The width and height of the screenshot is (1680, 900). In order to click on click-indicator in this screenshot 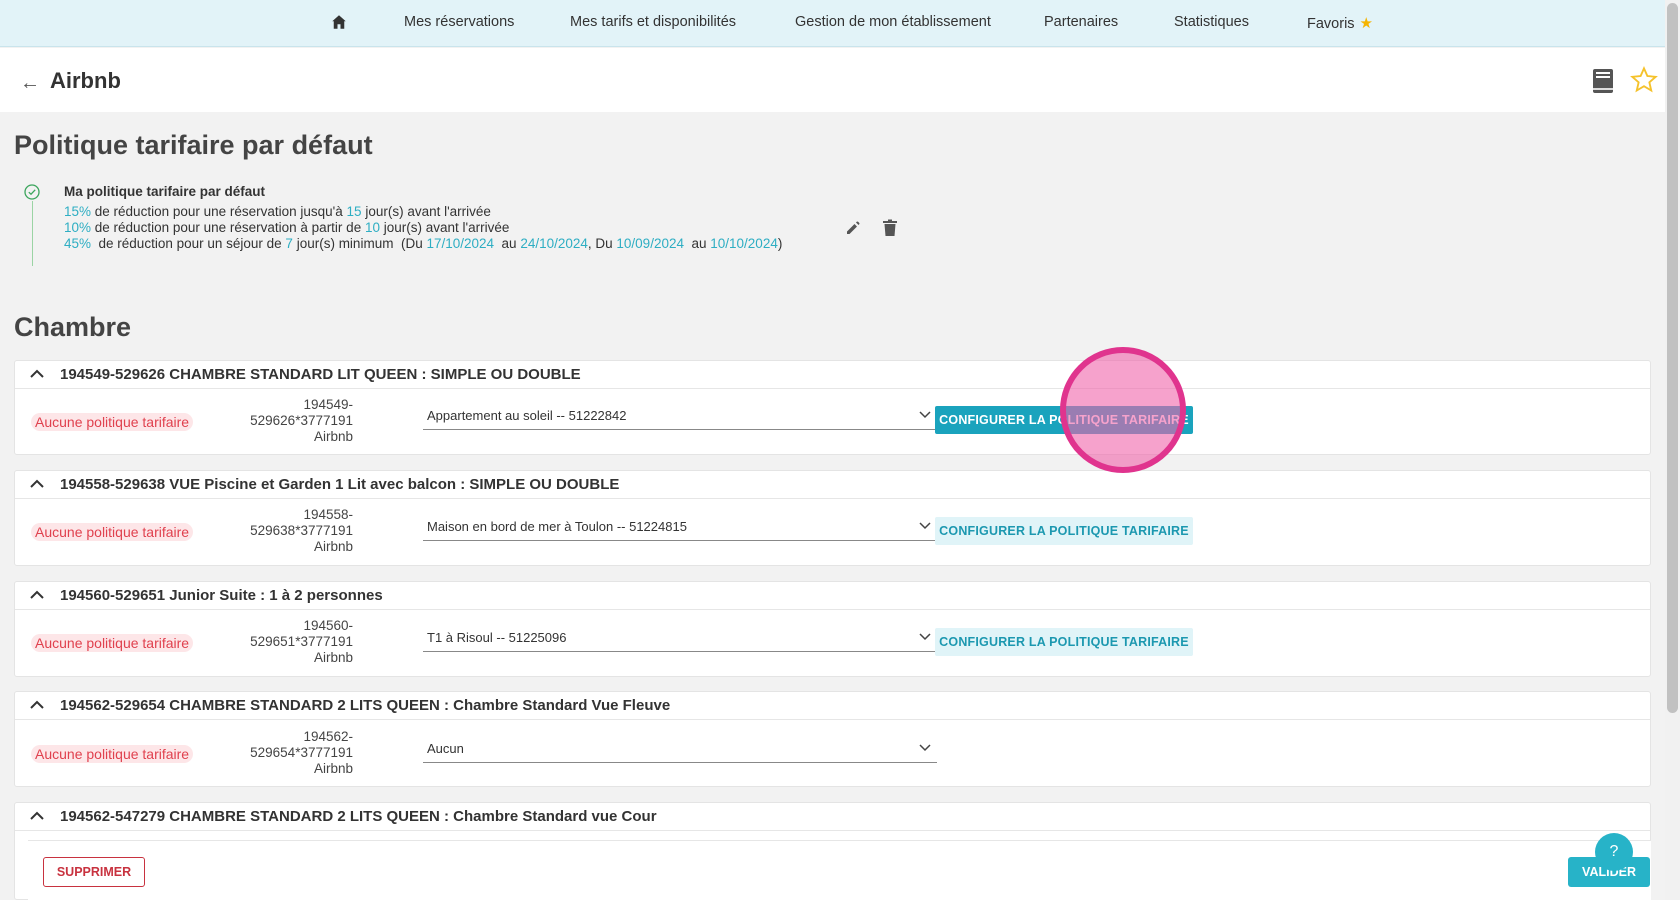, I will do `click(1123, 410)`.